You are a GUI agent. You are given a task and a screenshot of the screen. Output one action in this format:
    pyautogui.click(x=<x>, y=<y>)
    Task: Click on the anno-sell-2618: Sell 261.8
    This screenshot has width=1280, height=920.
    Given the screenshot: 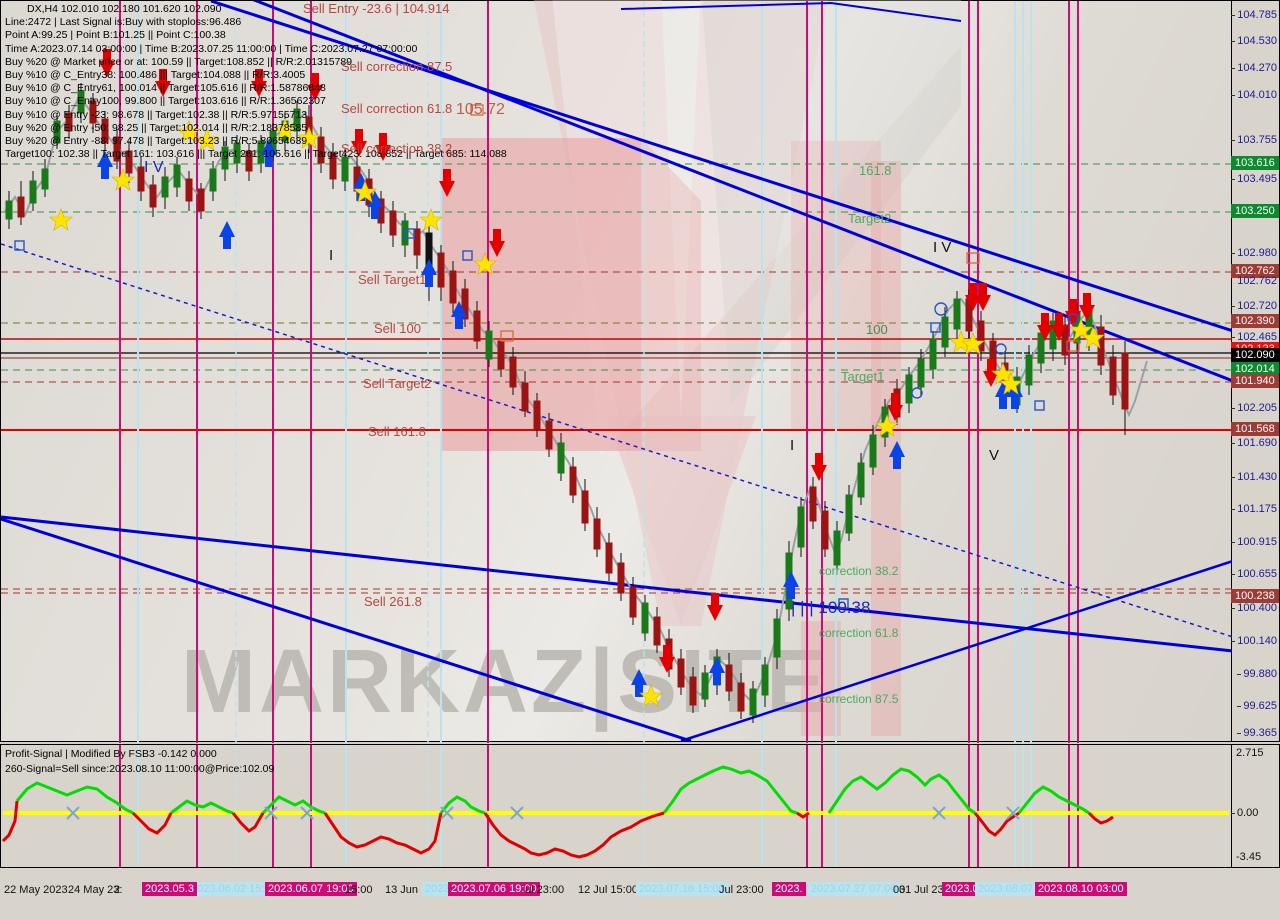 What is the action you would take?
    pyautogui.click(x=393, y=601)
    